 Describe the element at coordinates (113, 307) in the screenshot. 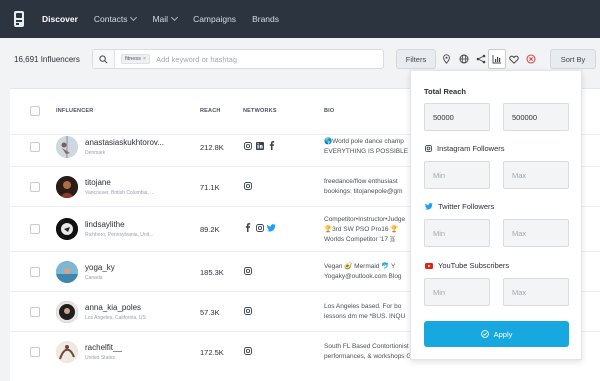

I see `influencer-name: anna_kia_poles` at that location.